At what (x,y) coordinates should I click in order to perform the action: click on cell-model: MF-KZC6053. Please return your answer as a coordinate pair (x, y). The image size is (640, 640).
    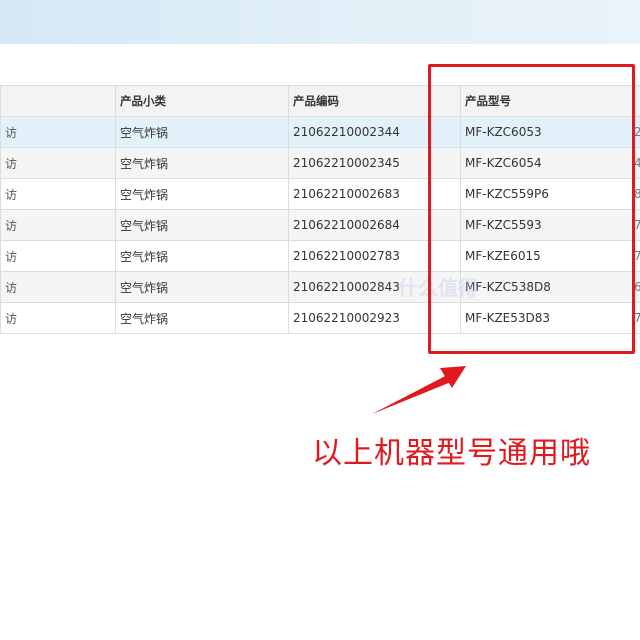
    Looking at the image, I should click on (547, 132).